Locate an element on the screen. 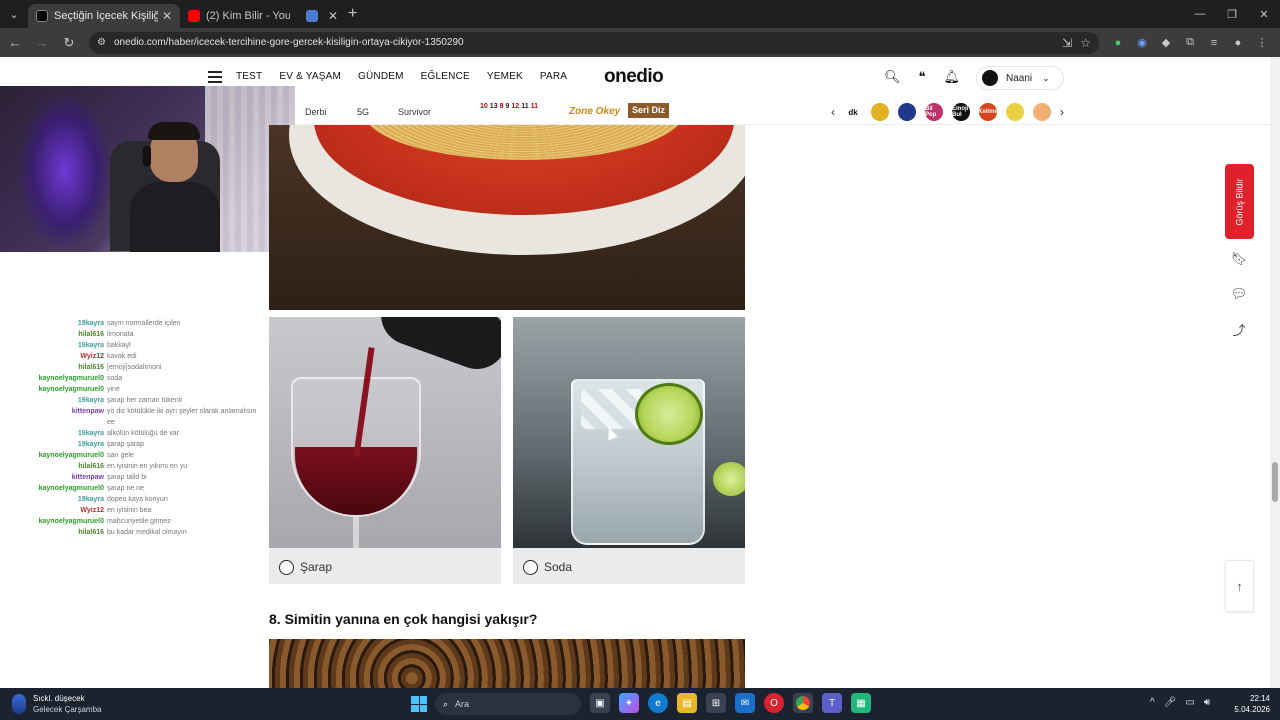 The width and height of the screenshot is (1280, 720). windows-start-icon is located at coordinates (419, 704).